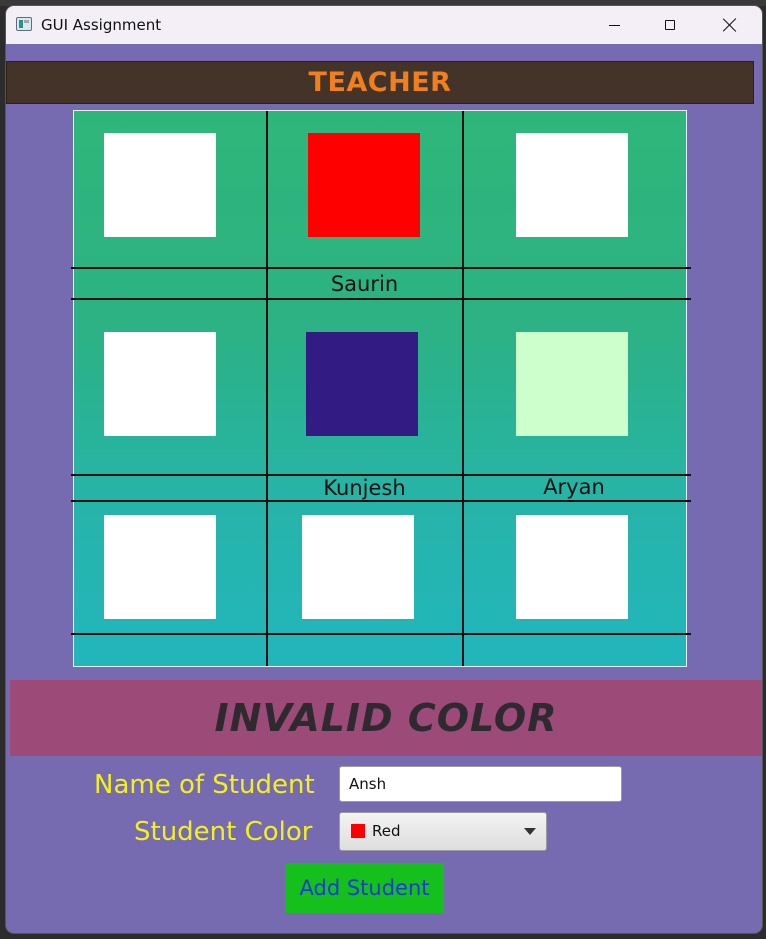 Image resolution: width=766 pixels, height=939 pixels. What do you see at coordinates (364, 284) in the screenshot?
I see `seat-2-name: Saurin` at bounding box center [364, 284].